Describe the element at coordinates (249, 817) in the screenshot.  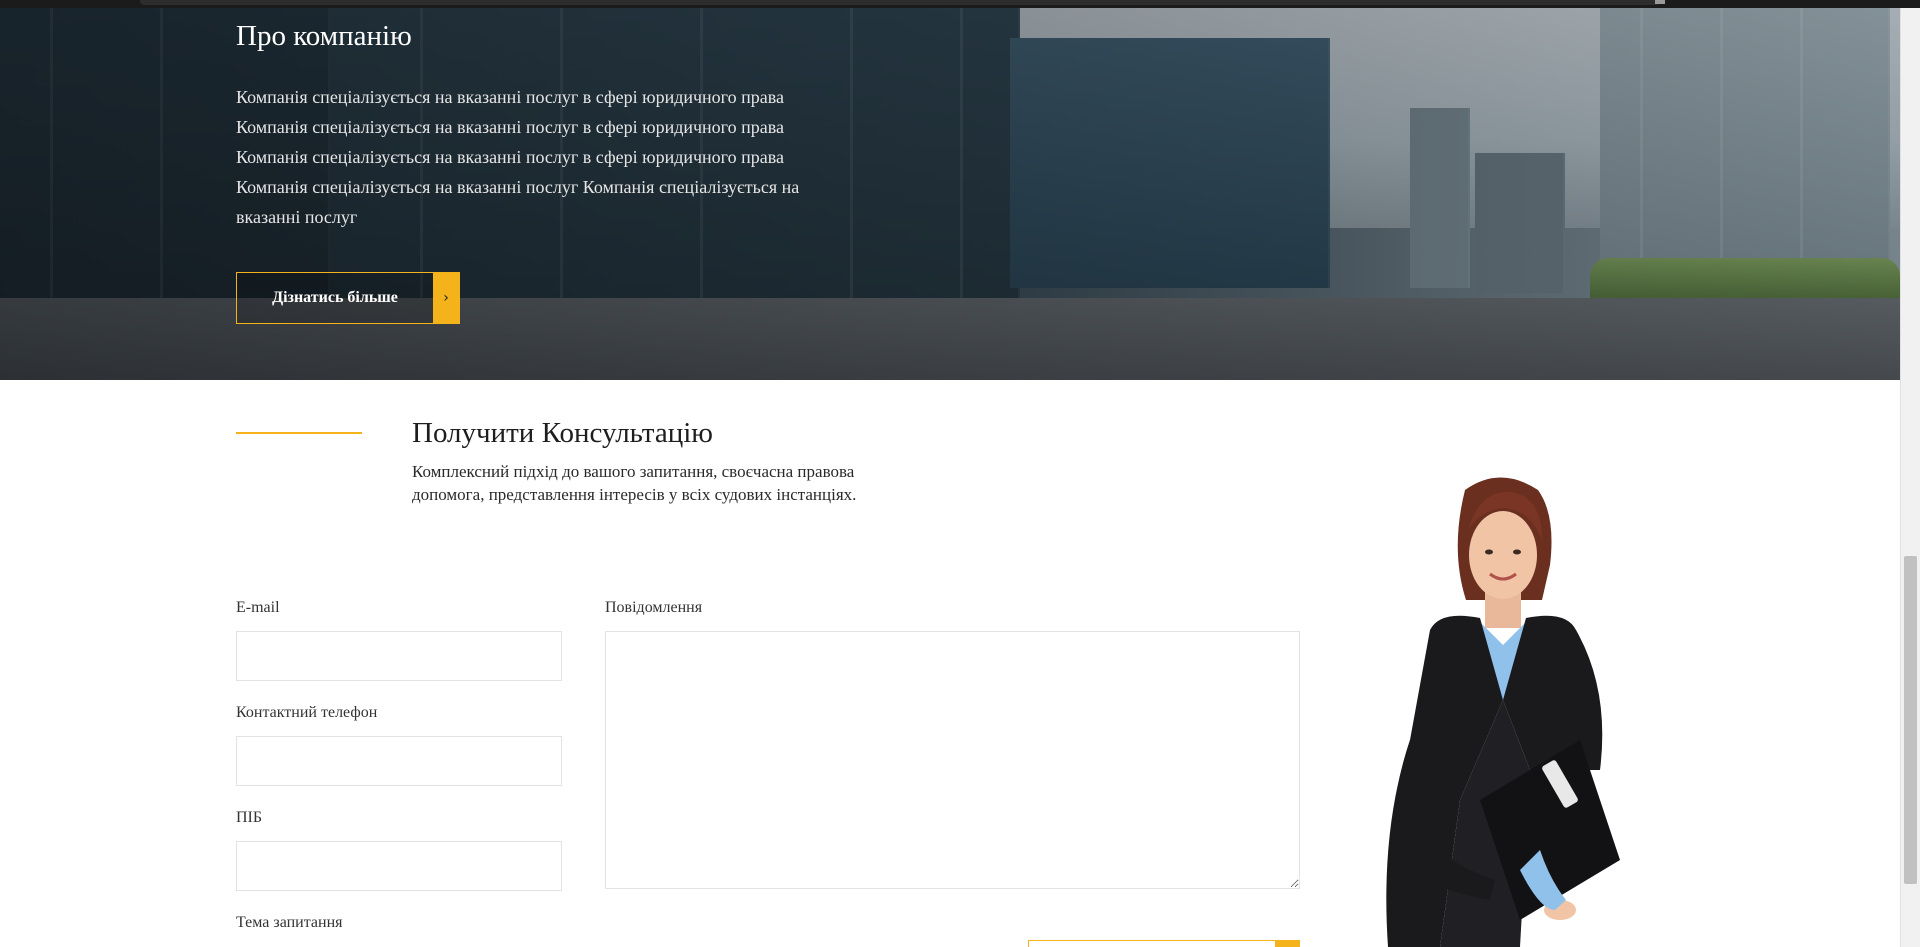
I see `name-label: ПІБ` at that location.